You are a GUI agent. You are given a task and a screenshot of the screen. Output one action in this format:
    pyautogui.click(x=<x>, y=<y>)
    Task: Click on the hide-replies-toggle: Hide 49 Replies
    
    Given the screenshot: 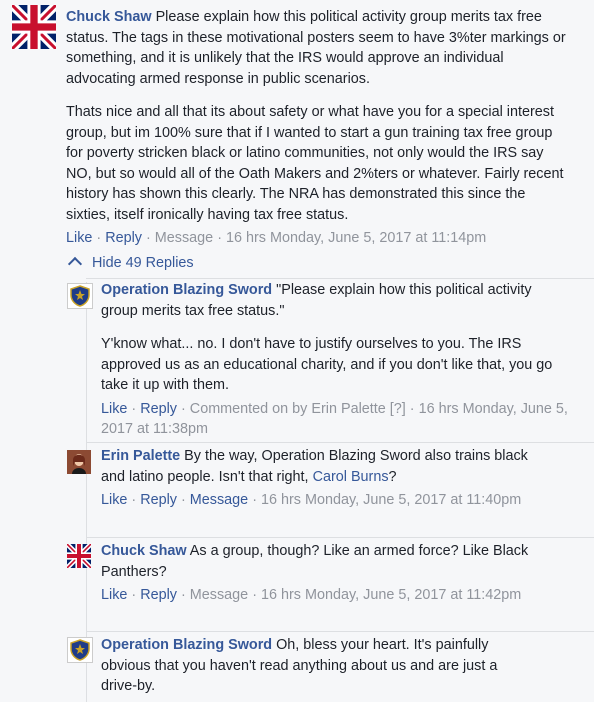 What is the action you would take?
    pyautogui.click(x=130, y=263)
    